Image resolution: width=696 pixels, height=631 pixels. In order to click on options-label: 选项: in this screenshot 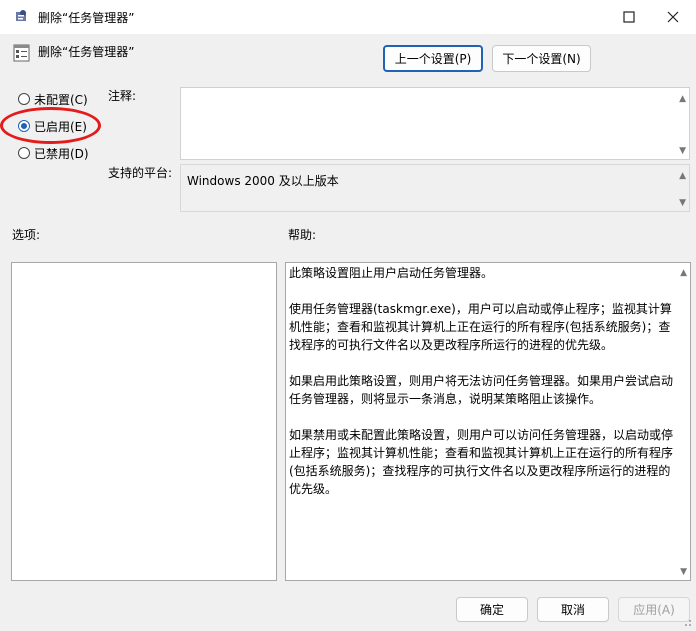, I will do `click(26, 235)`.